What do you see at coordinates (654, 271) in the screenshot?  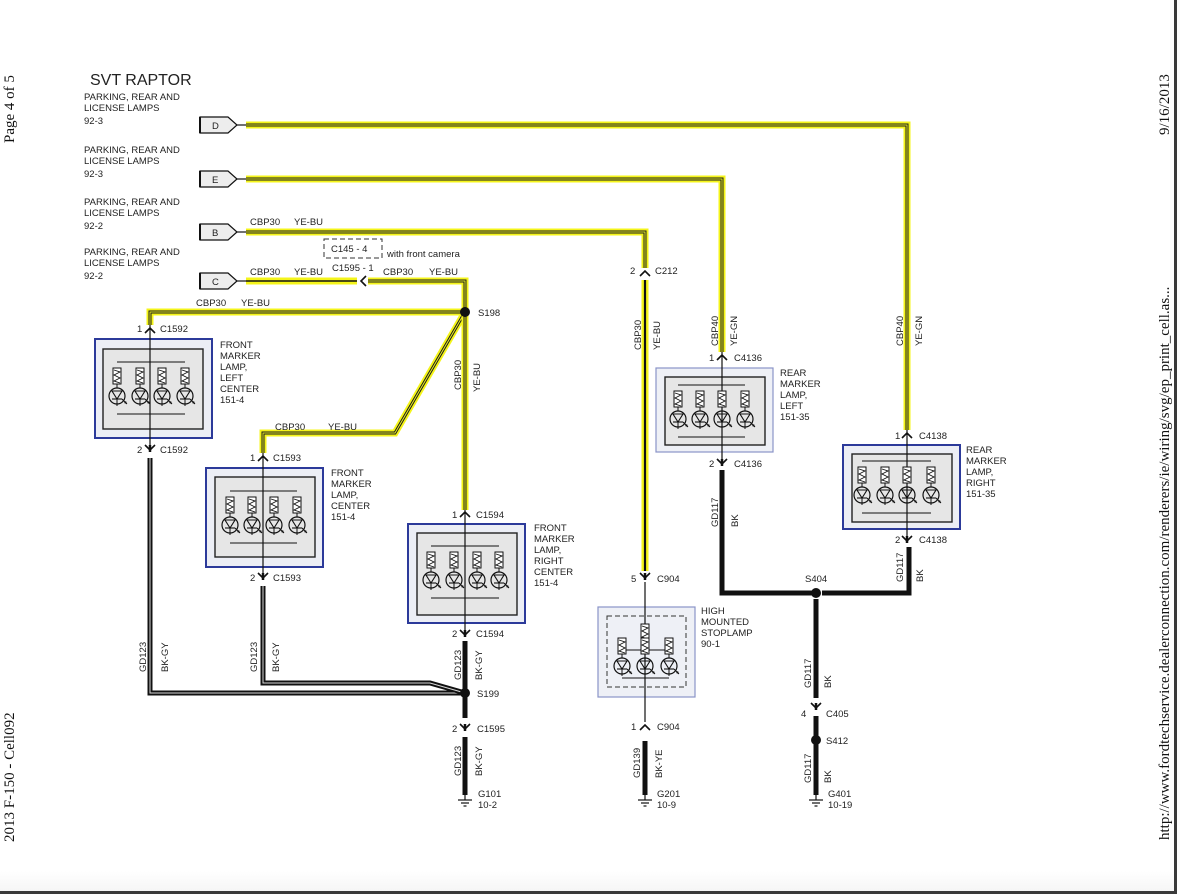 I see `connector-c212: 2 C212` at bounding box center [654, 271].